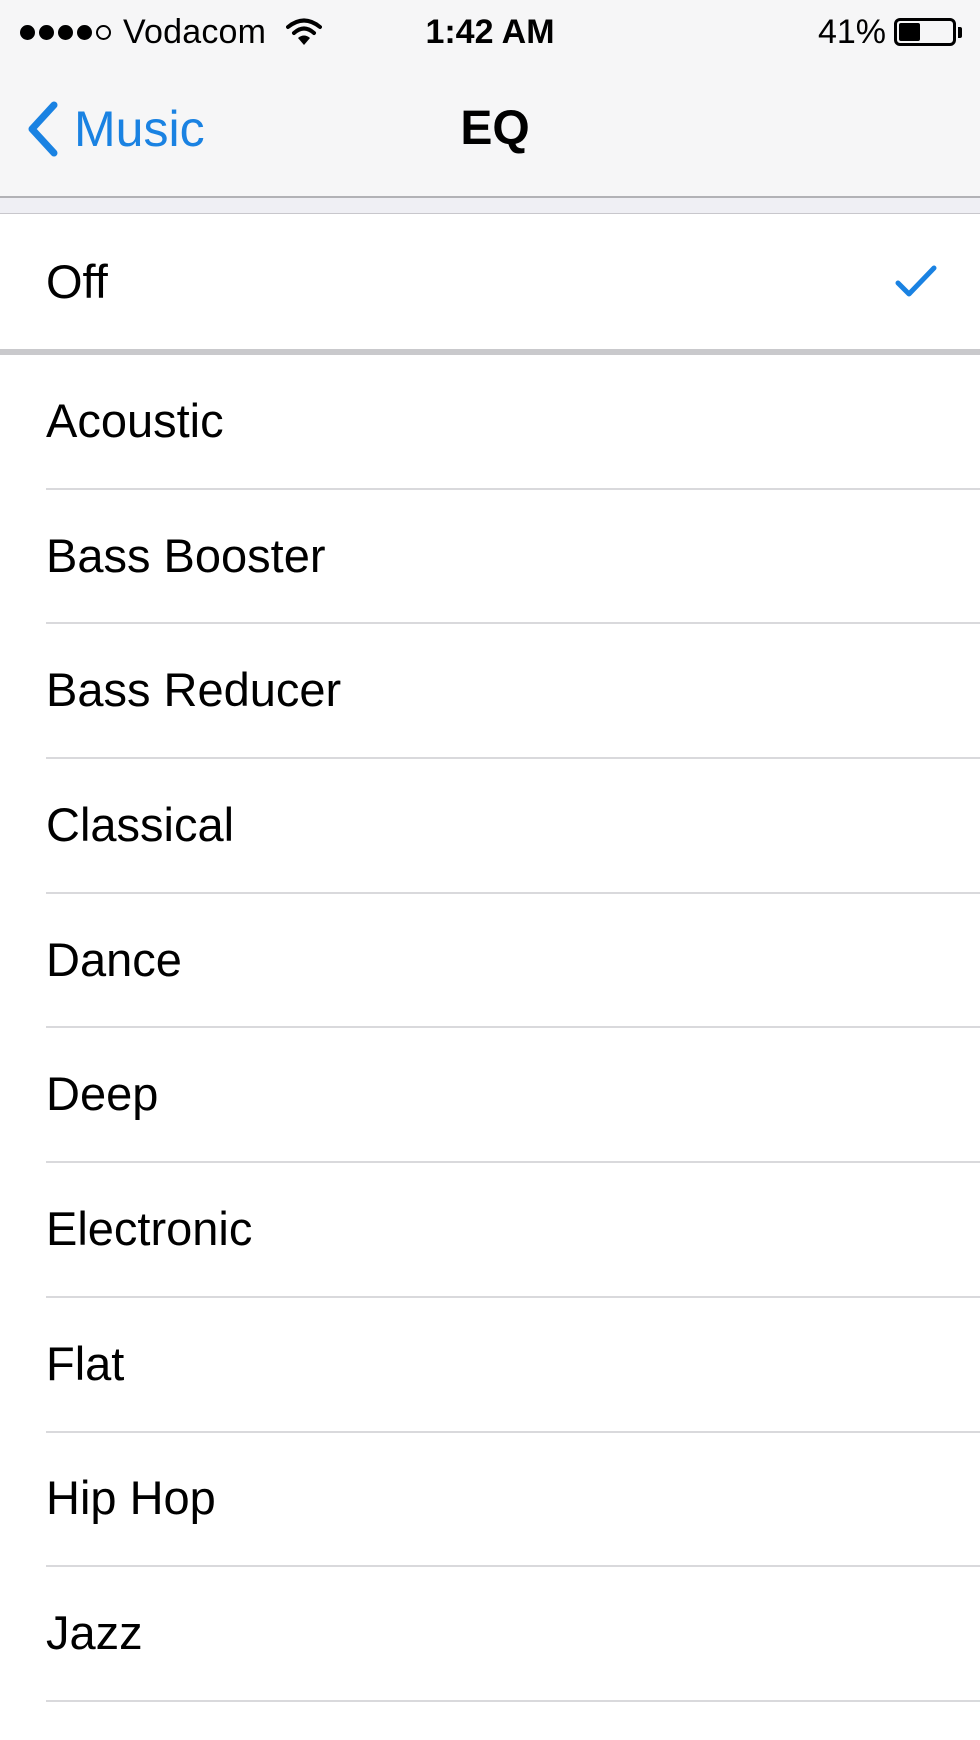 This screenshot has height=1740, width=980. I want to click on battery-tip, so click(960, 32).